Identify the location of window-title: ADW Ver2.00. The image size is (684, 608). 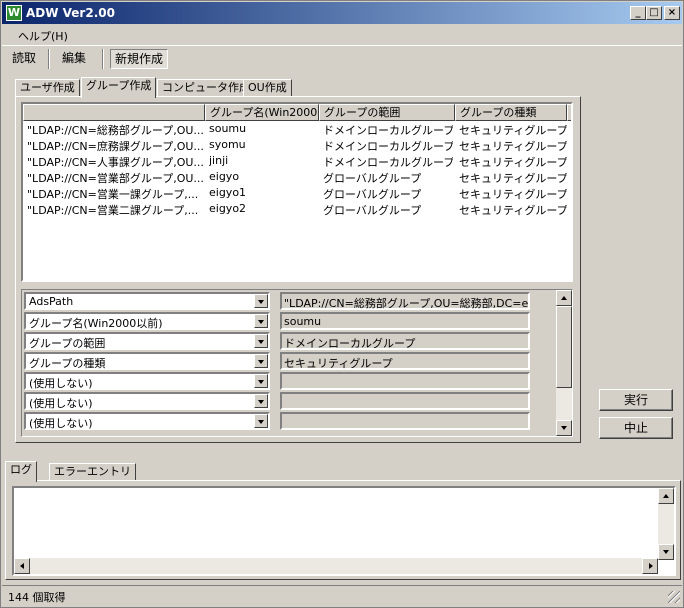
(70, 13).